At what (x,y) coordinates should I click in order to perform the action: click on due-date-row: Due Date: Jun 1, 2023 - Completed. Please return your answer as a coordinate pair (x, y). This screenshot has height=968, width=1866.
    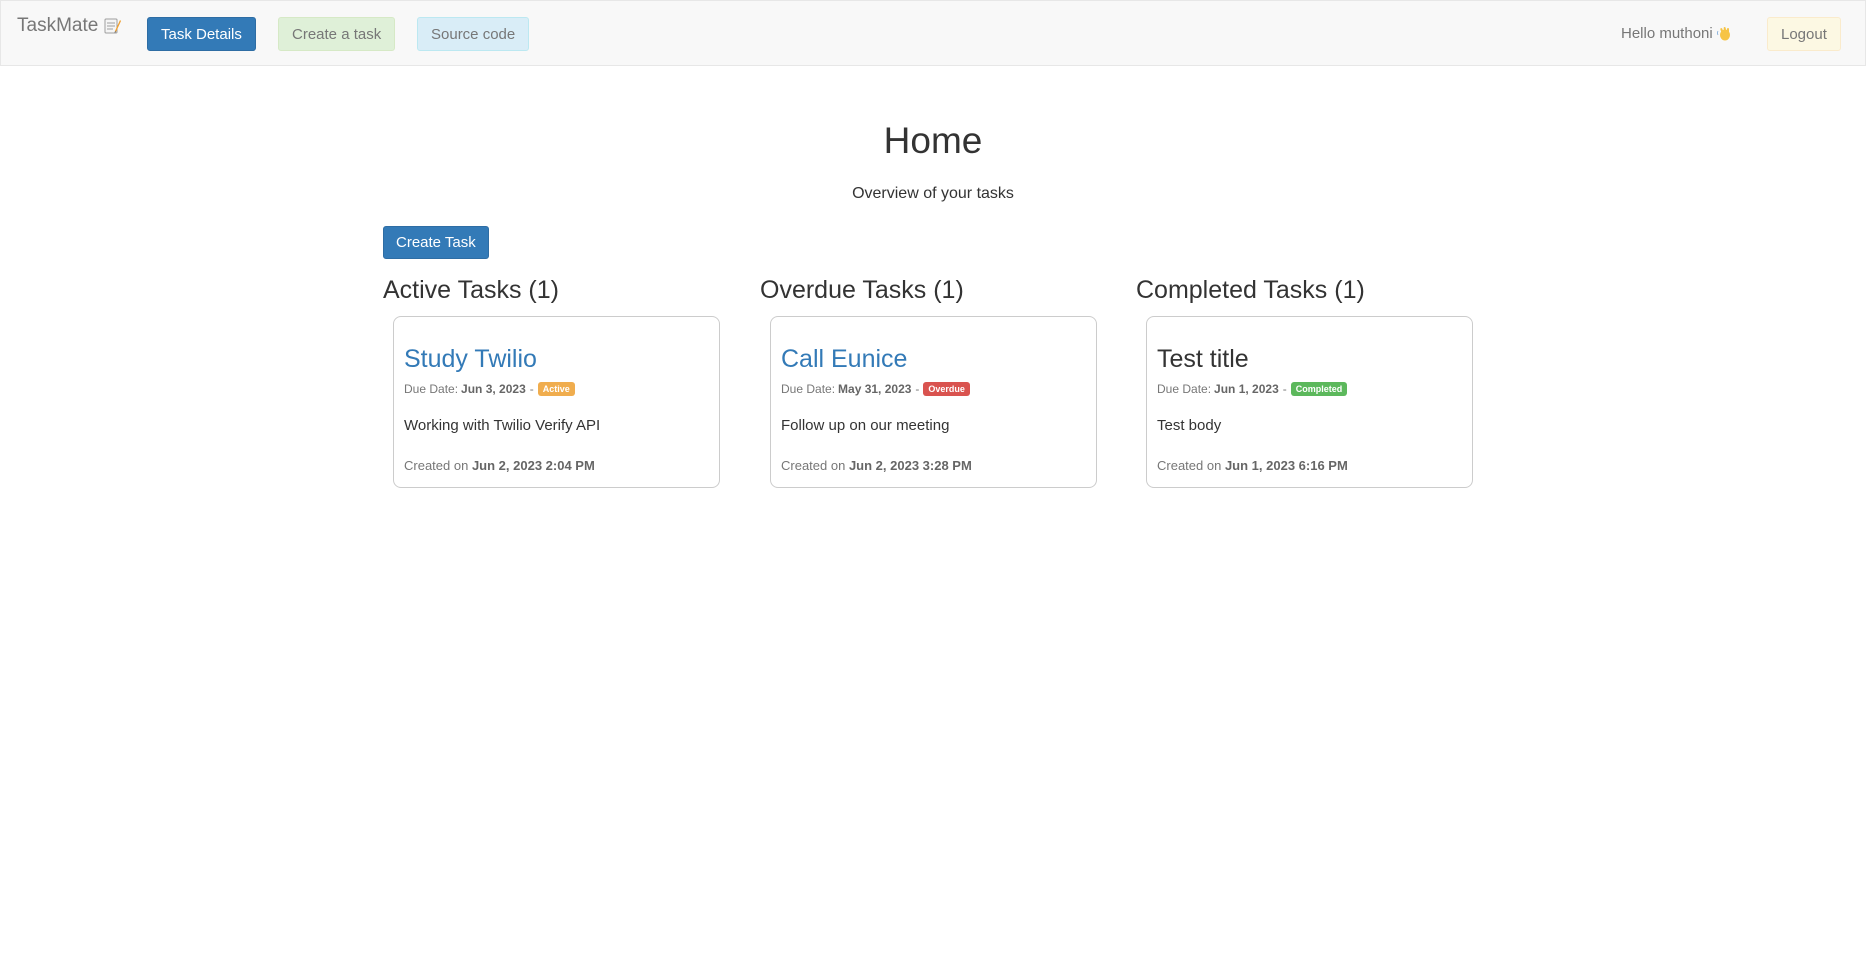
    Looking at the image, I should click on (1252, 389).